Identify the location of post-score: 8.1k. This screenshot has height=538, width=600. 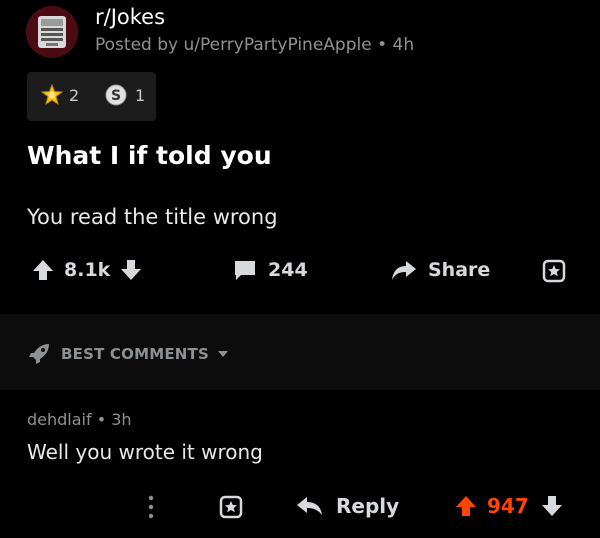
(87, 270).